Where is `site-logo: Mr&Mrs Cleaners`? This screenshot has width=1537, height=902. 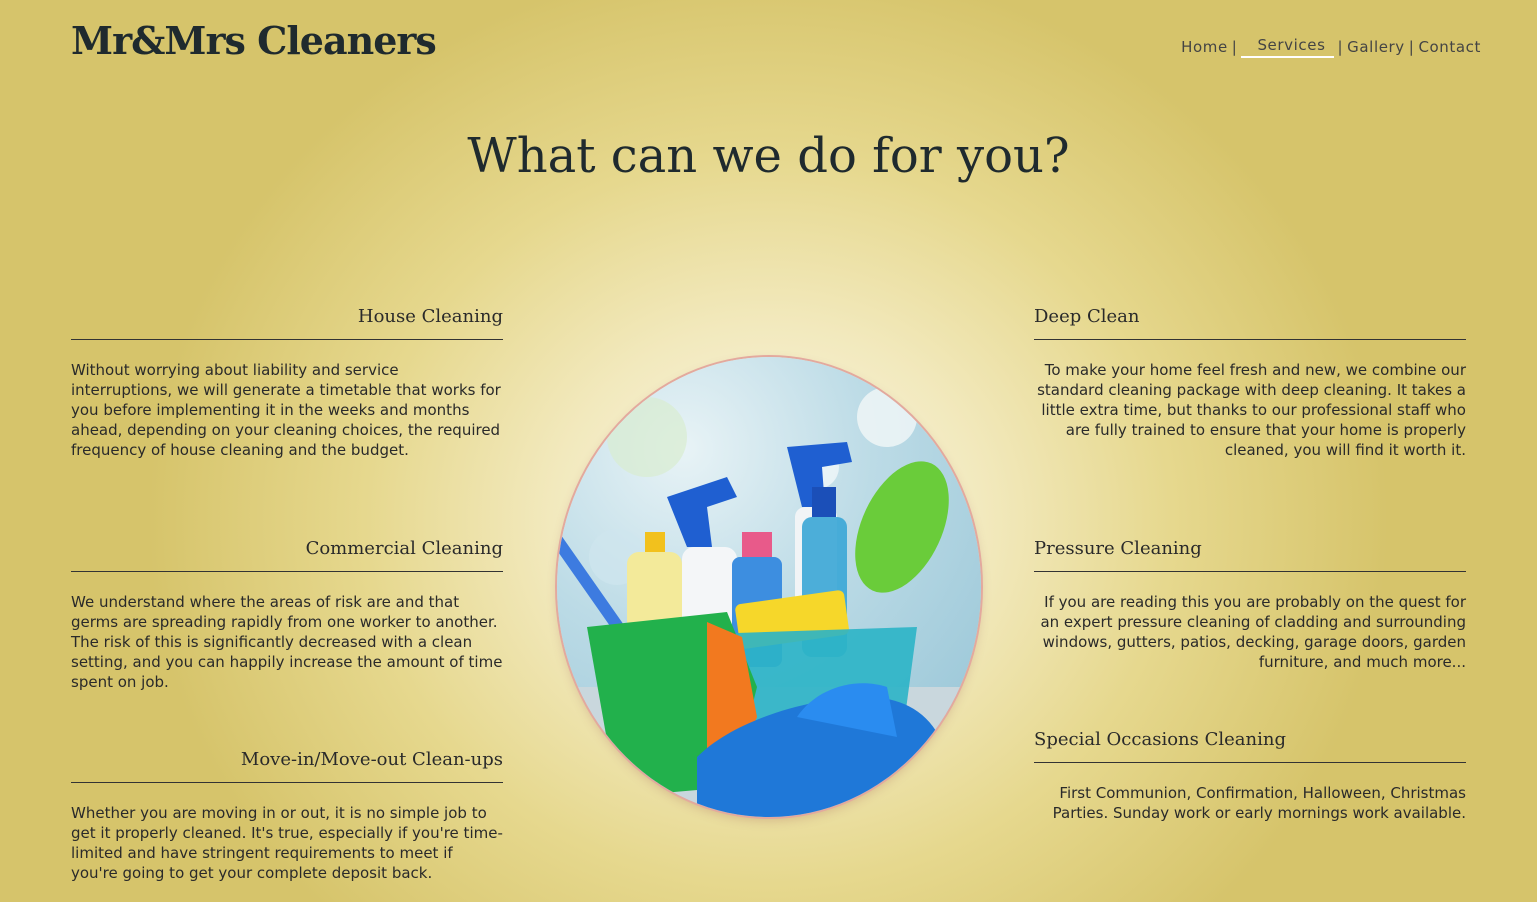
site-logo: Mr&Mrs Cleaners is located at coordinates (254, 40).